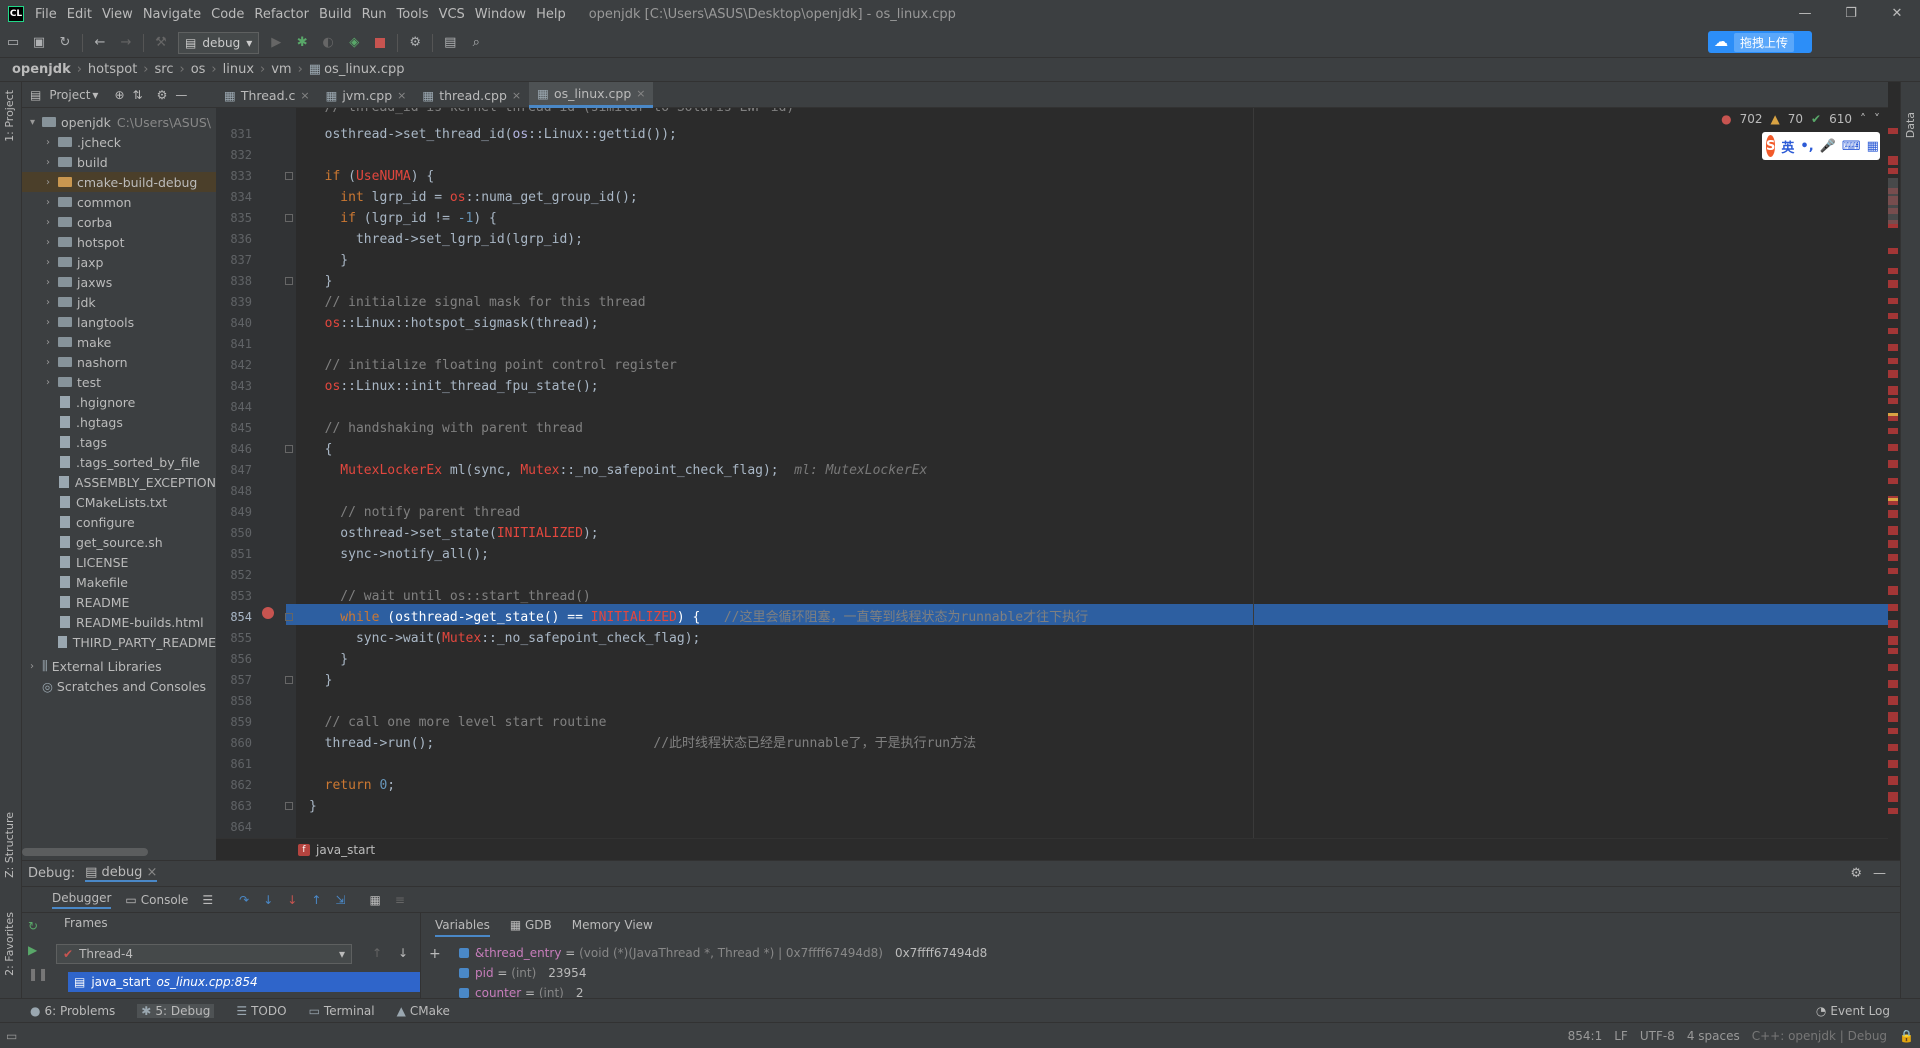  I want to click on hide-icon: —, so click(1879, 873).